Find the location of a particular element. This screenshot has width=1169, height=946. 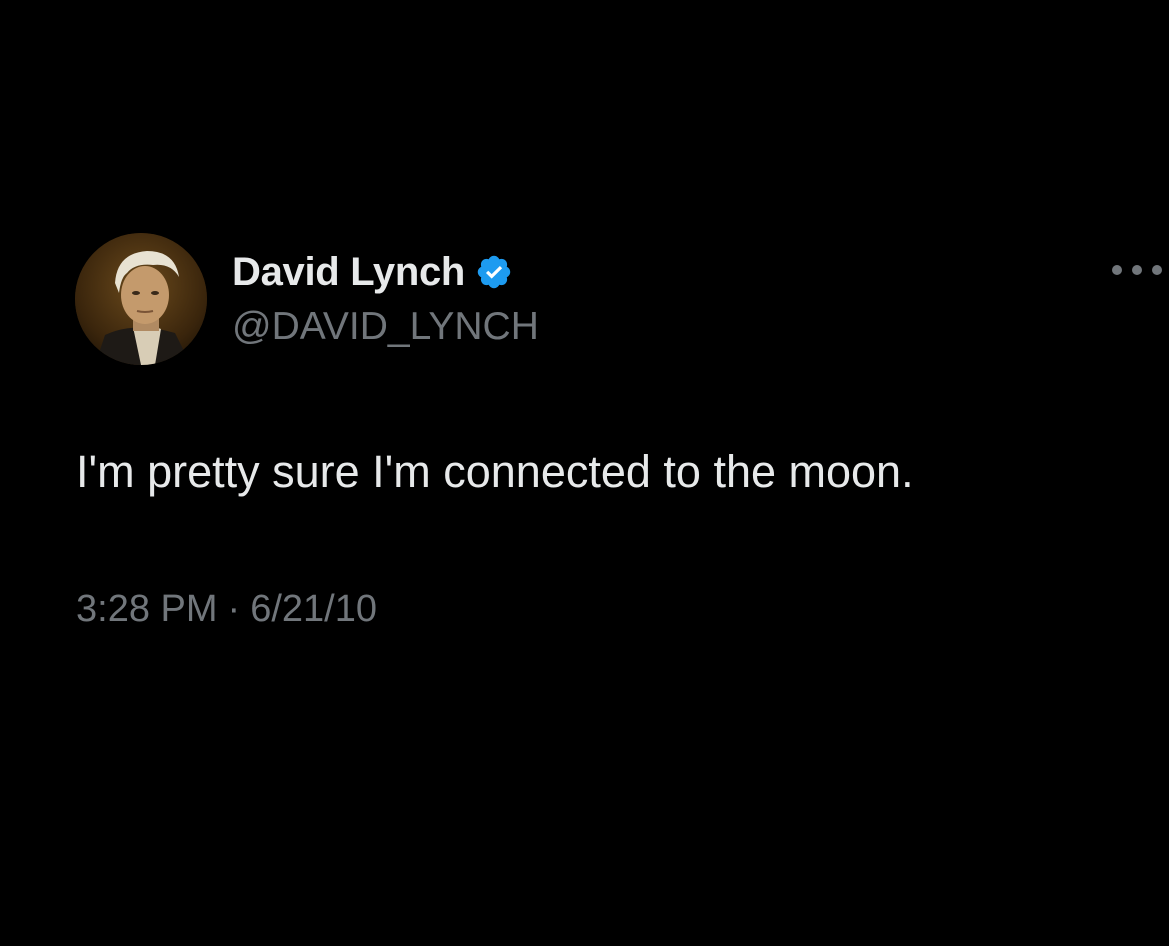

author-name-row: David Lynch is located at coordinates (372, 272).